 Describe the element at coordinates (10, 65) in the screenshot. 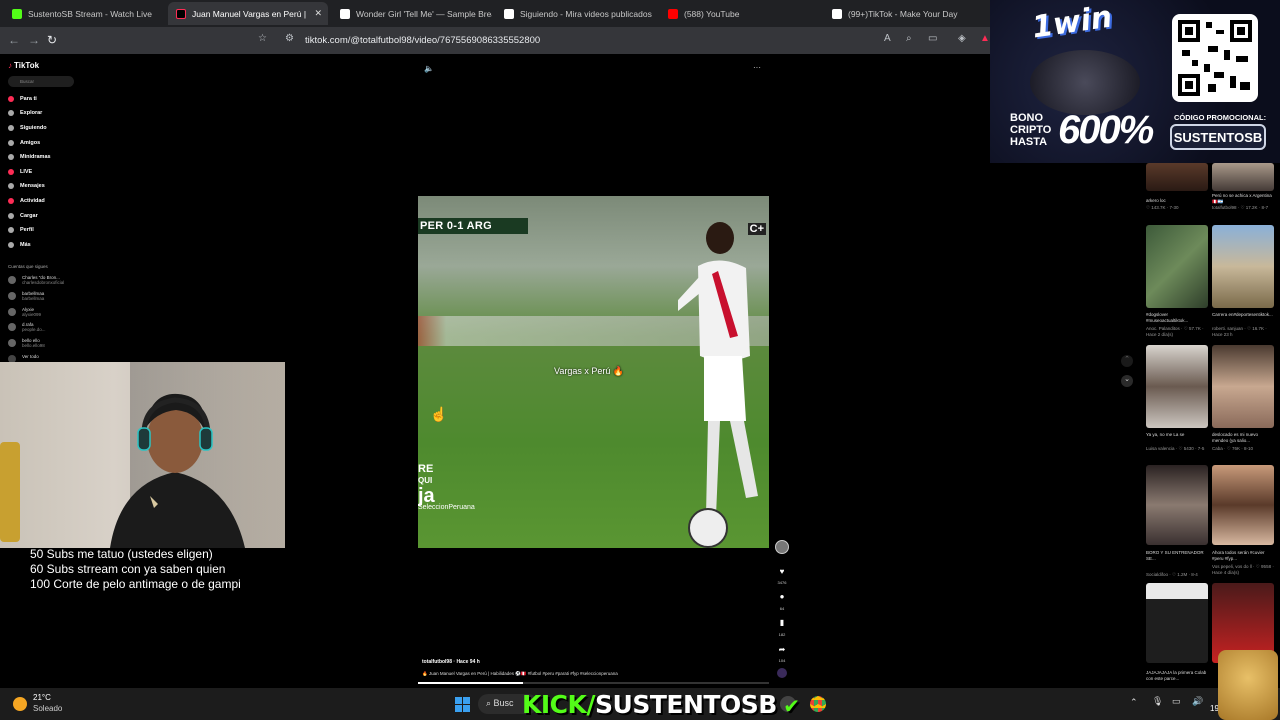

I see `tiktok-note-icon: ♪` at that location.